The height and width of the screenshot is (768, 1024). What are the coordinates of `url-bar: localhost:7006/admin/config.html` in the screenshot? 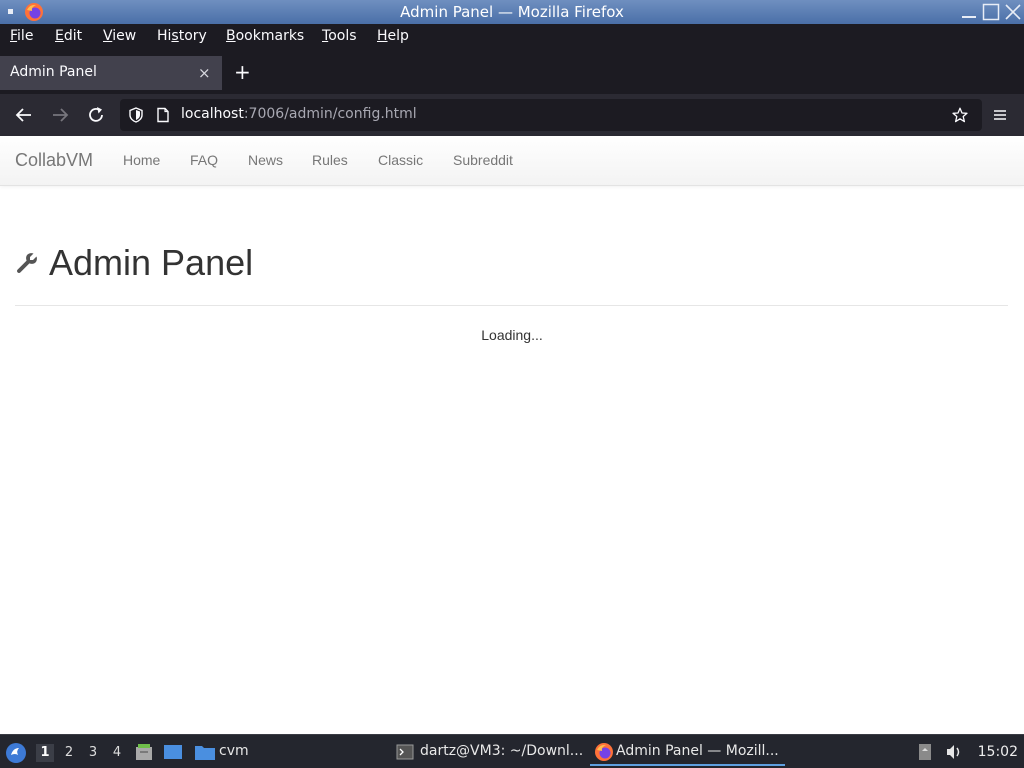 It's located at (551, 115).